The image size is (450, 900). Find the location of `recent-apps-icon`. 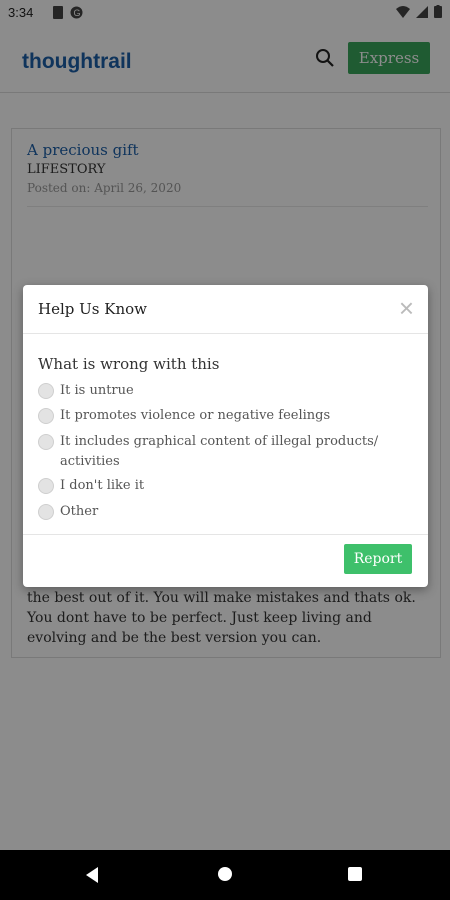

recent-apps-icon is located at coordinates (355, 874).